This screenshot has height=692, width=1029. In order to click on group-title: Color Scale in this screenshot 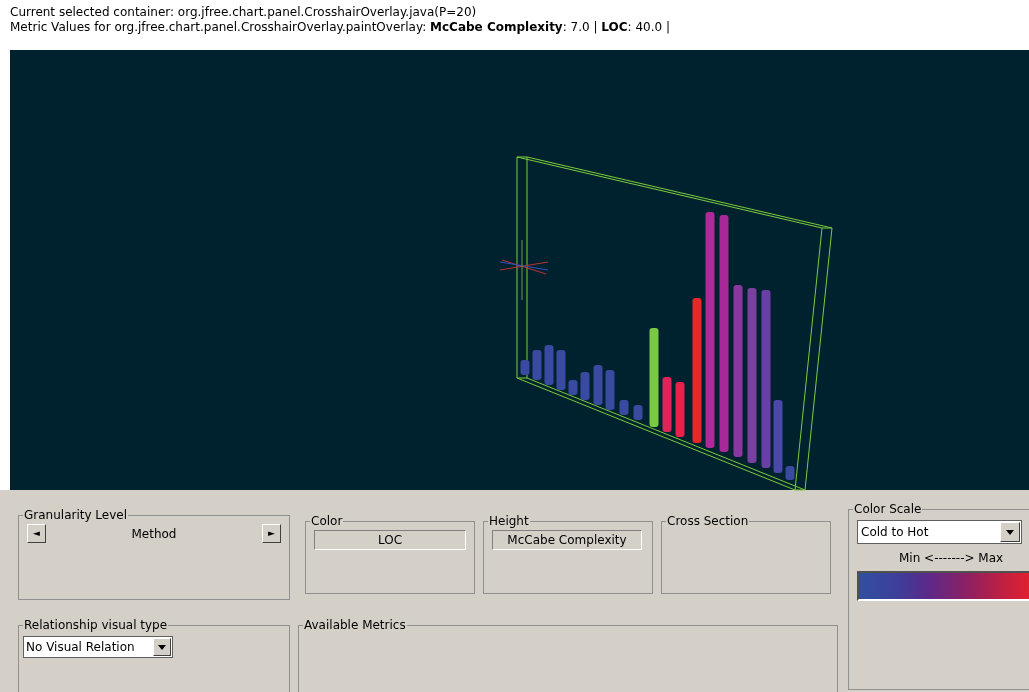, I will do `click(888, 509)`.